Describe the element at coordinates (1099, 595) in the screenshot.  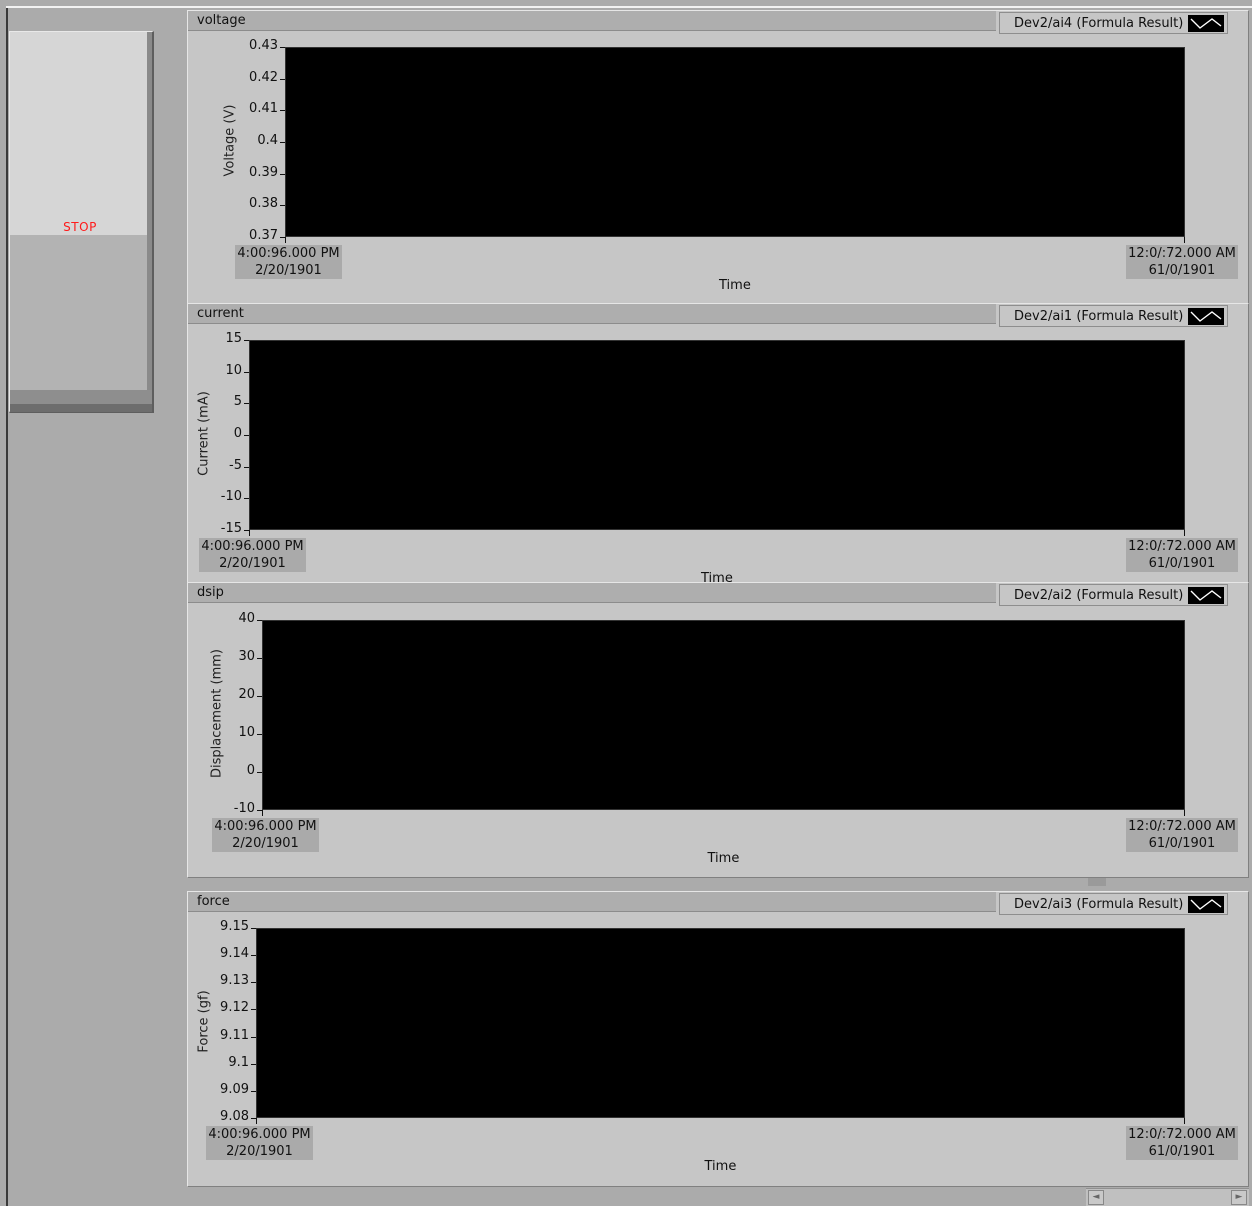
I see `plot-legend-label: Dev2/ai2 (Formula Result)` at that location.